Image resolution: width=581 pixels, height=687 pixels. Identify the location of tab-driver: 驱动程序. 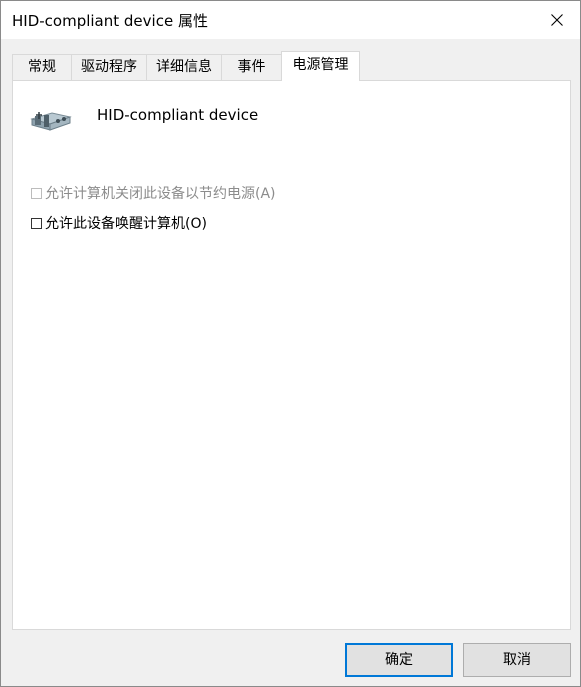
(109, 67).